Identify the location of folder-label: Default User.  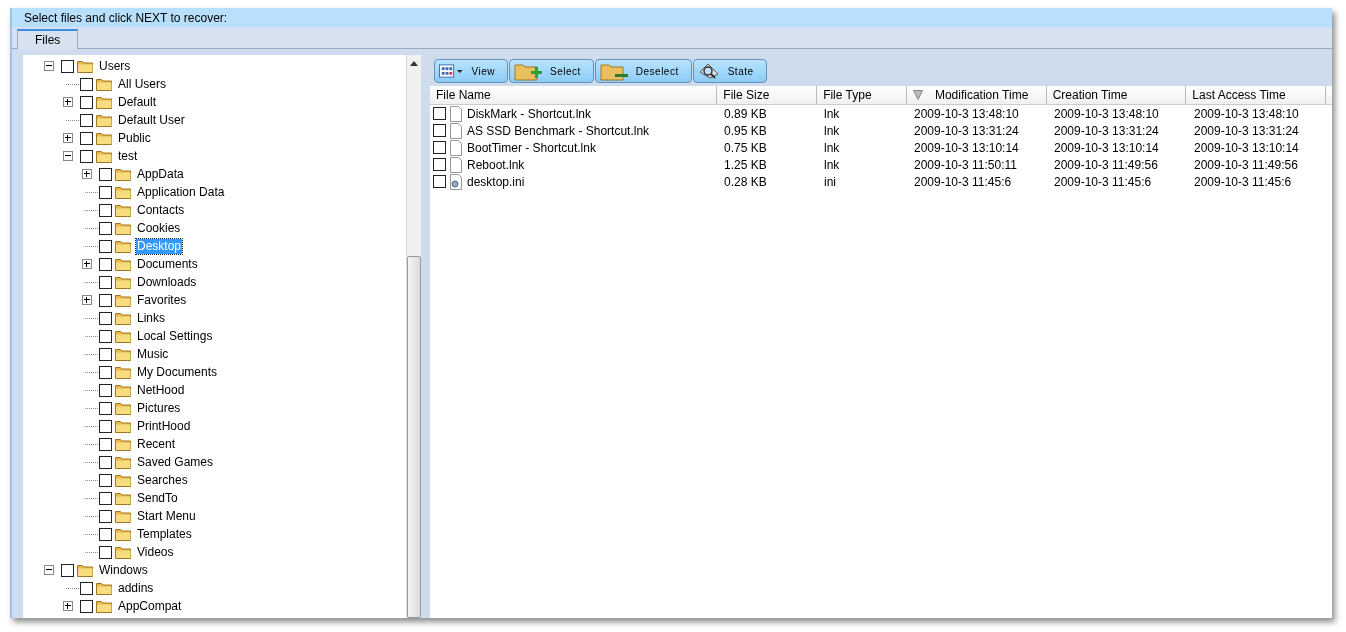
(151, 120).